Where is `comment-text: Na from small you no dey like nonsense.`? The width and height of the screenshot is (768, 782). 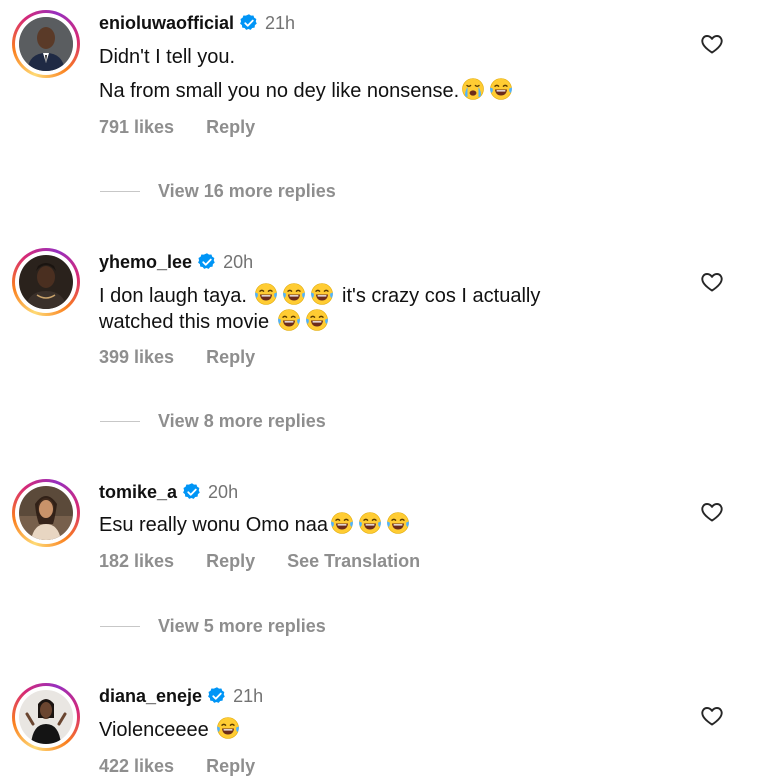
comment-text: Na from small you no dey like nonsense. is located at coordinates (307, 90).